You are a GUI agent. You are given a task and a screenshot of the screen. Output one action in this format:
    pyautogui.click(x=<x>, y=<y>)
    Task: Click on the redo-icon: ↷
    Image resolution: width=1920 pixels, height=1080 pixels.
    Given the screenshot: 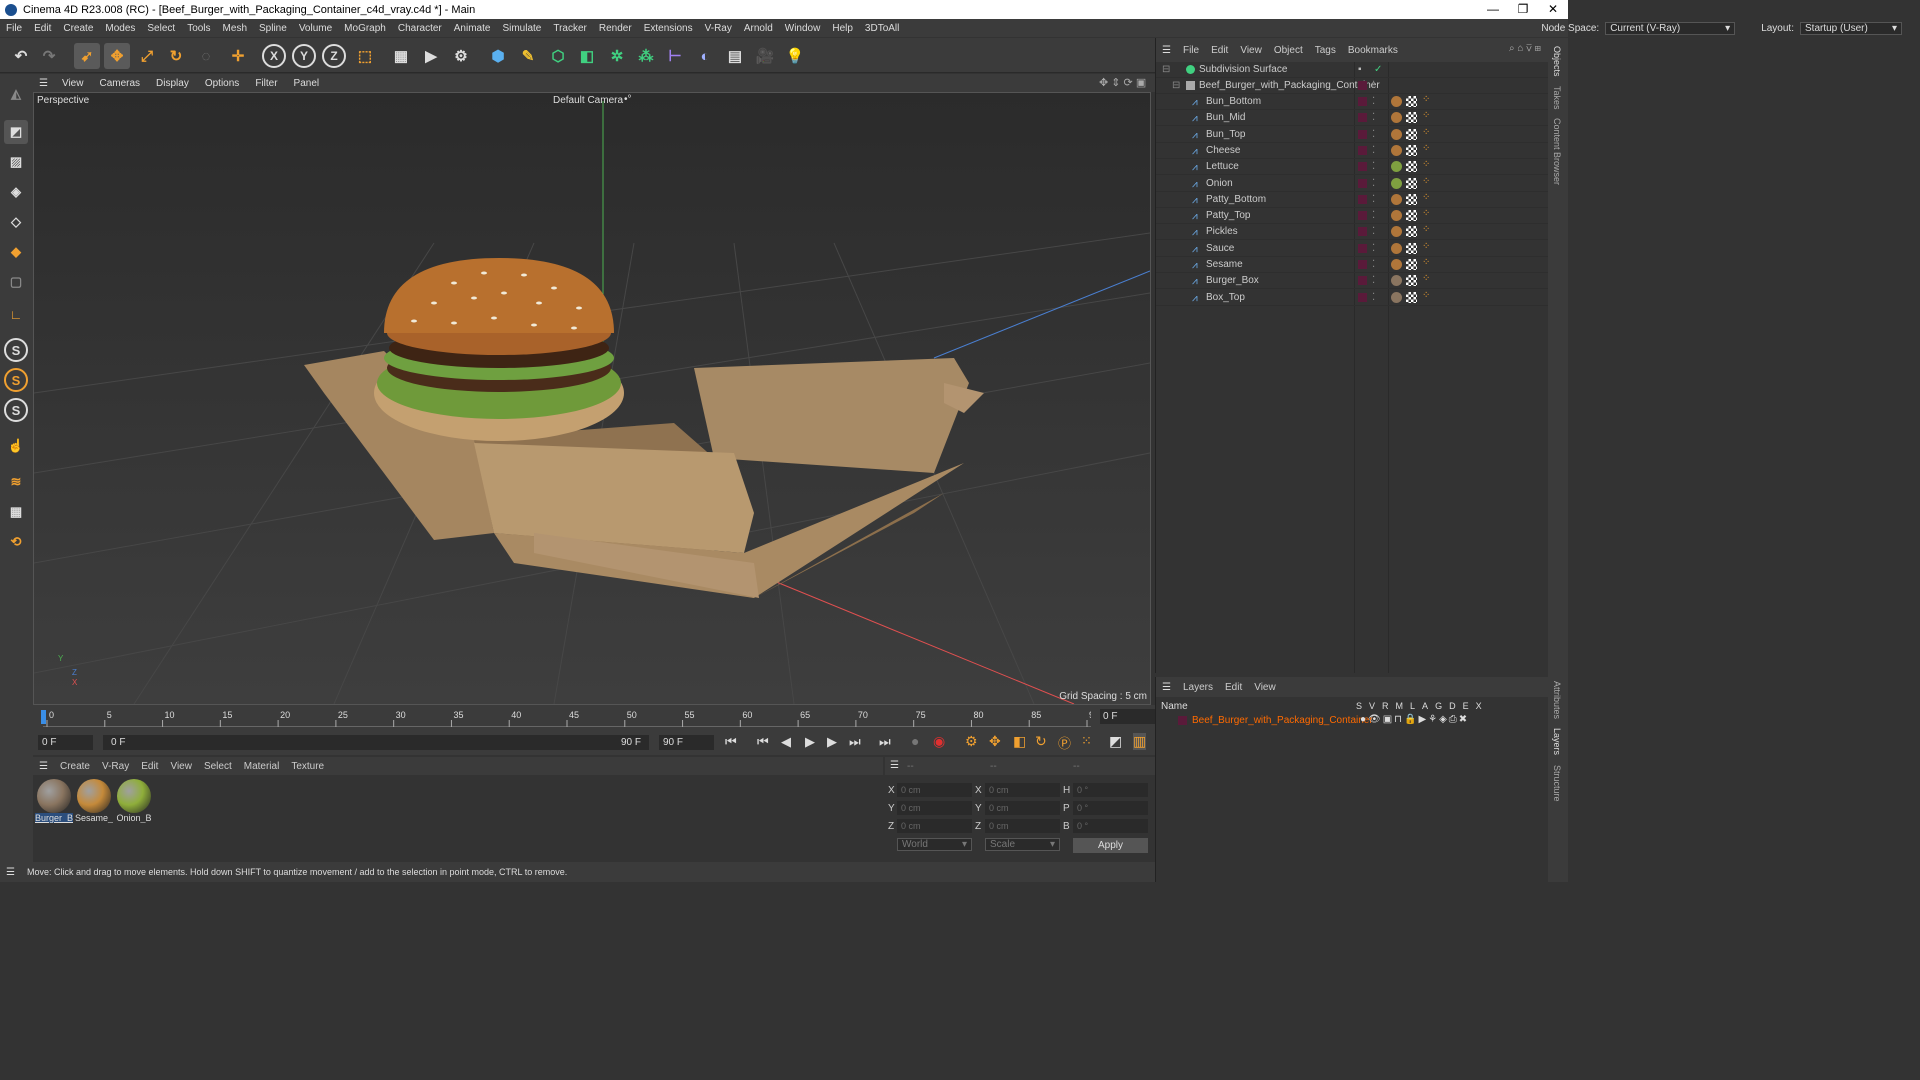 What is the action you would take?
    pyautogui.click(x=49, y=56)
    